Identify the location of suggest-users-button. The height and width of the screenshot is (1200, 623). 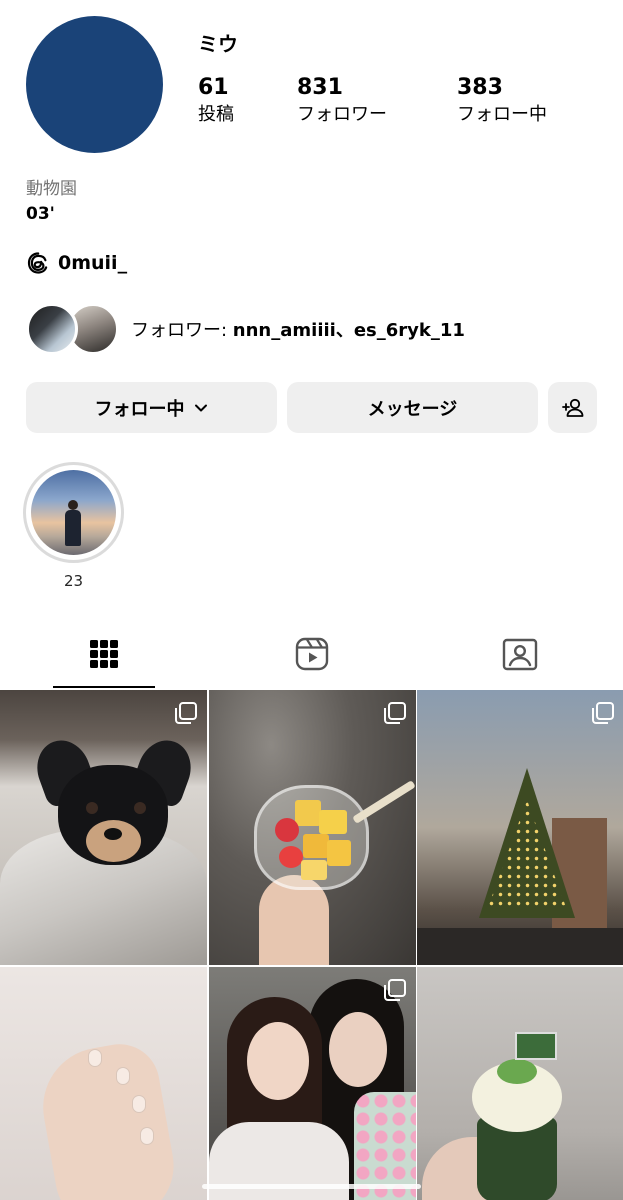
(572, 407).